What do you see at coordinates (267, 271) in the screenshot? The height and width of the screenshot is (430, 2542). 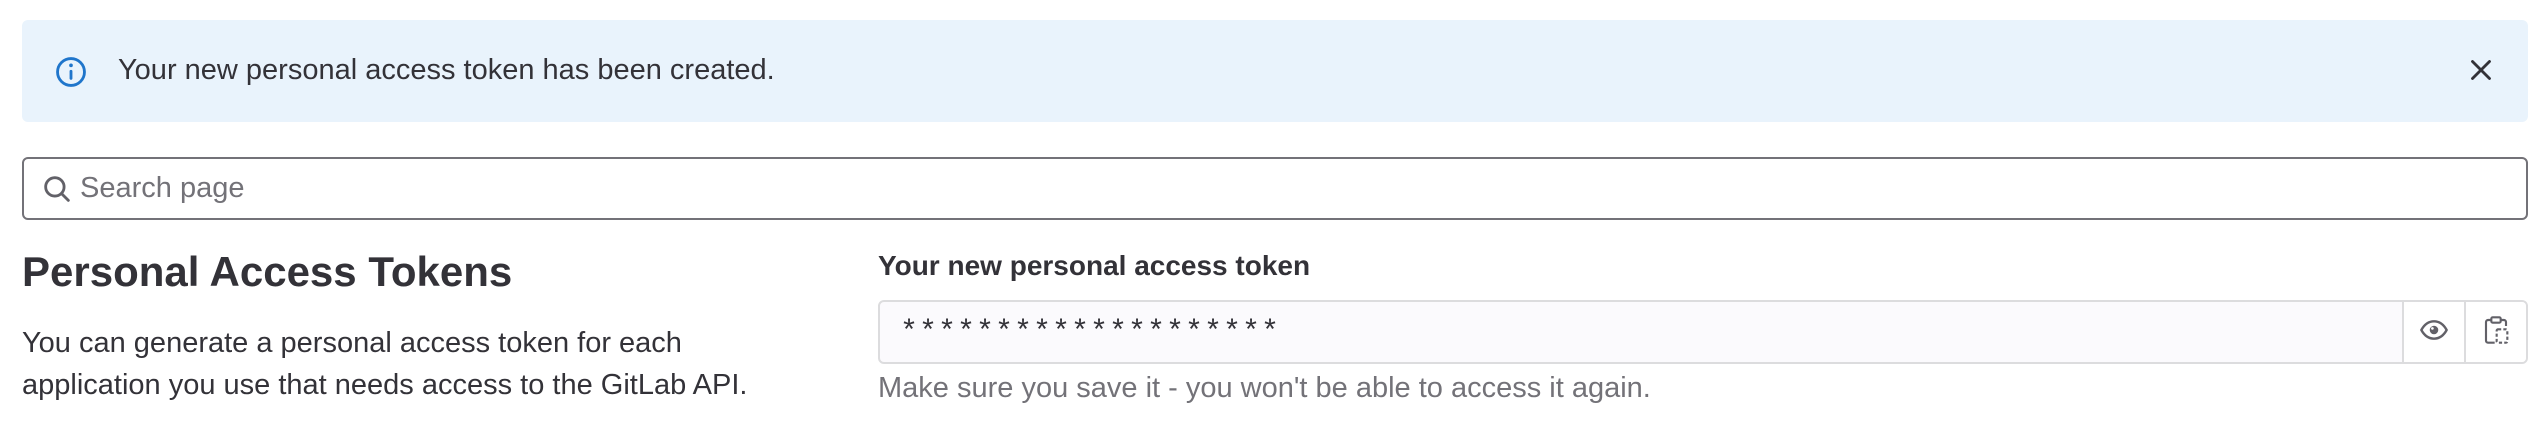 I see `page-title: Personal Access Tokens` at bounding box center [267, 271].